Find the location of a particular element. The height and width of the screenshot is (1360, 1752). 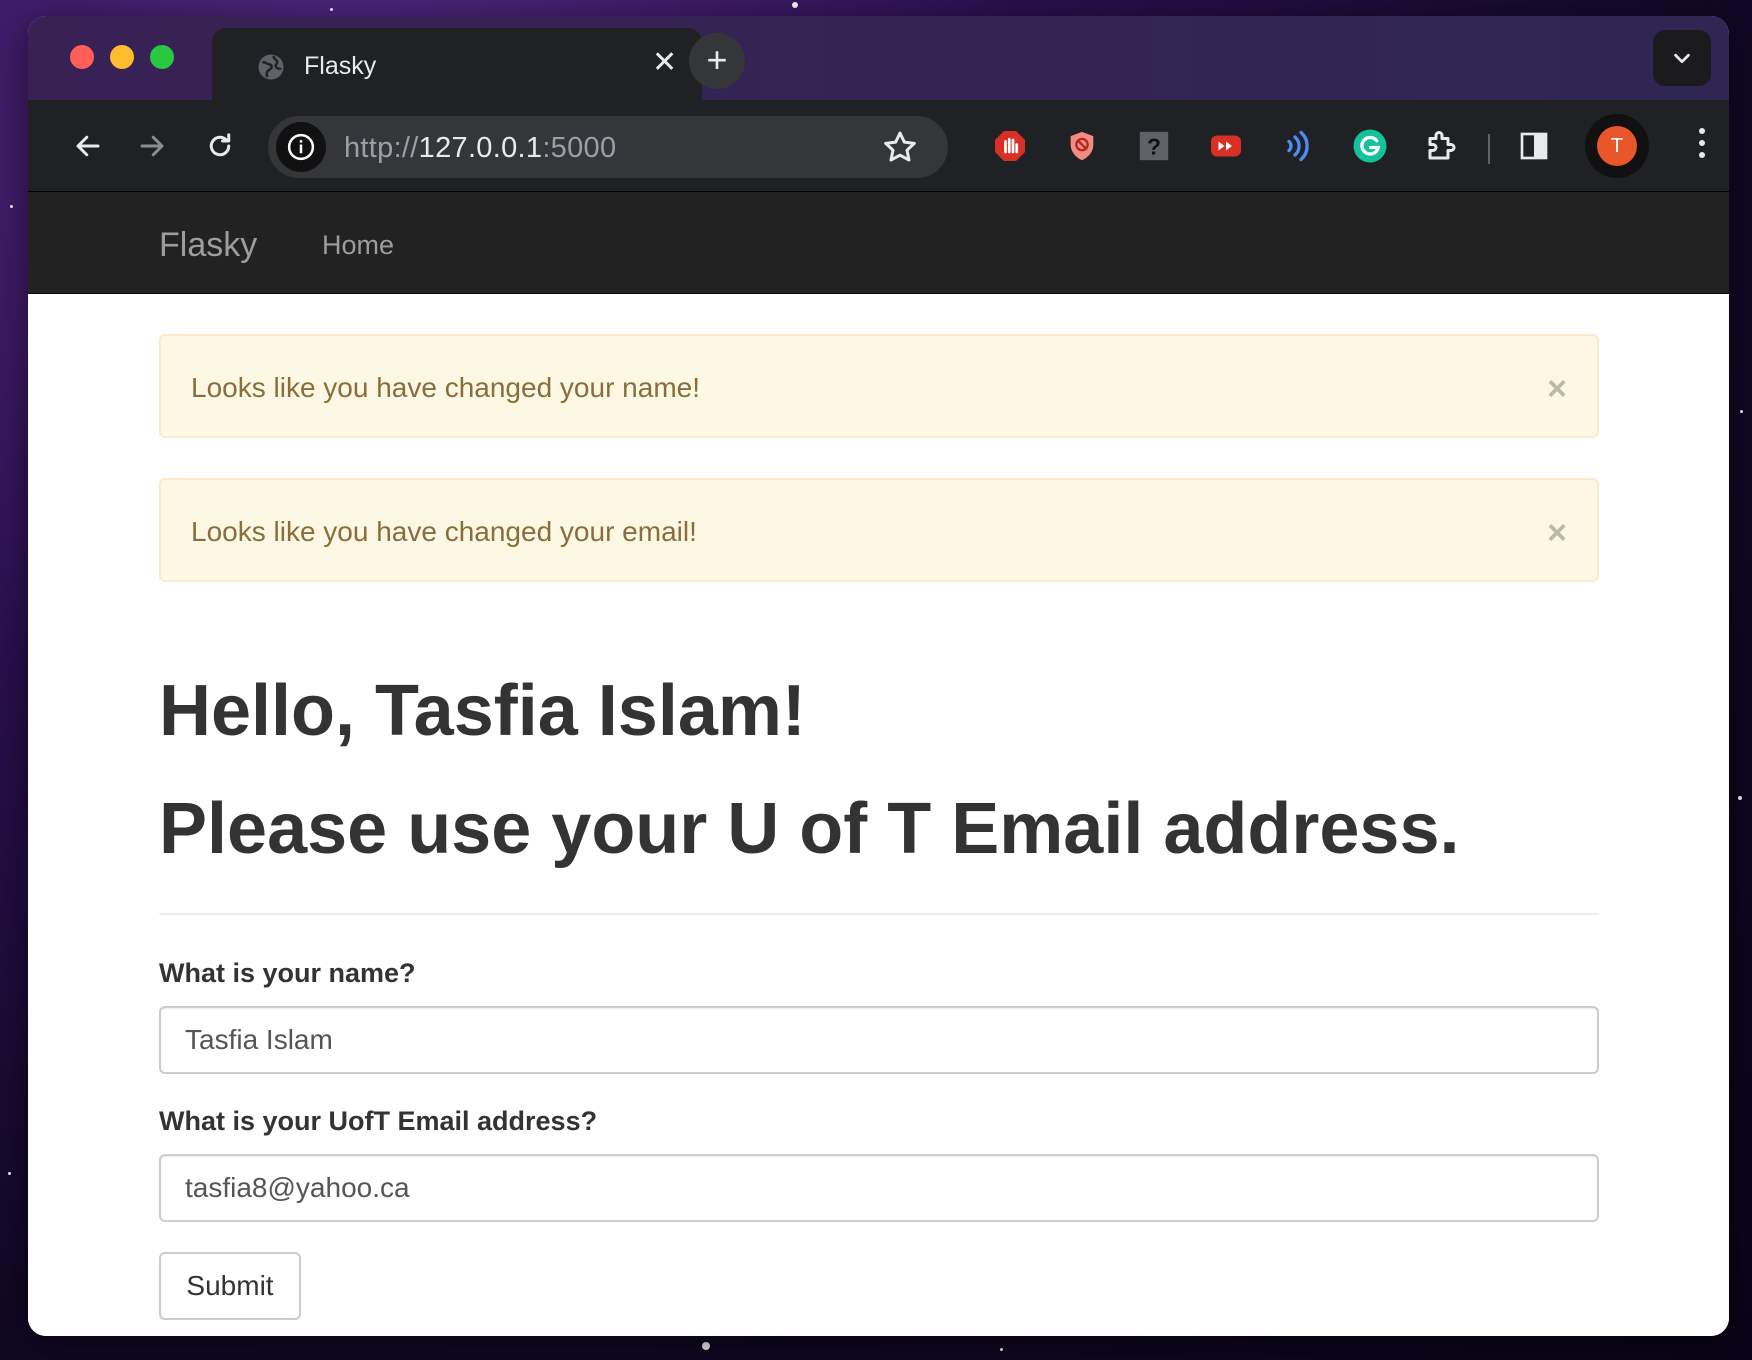

alert-name-changed: Looks like you have changed your name! × is located at coordinates (879, 386).